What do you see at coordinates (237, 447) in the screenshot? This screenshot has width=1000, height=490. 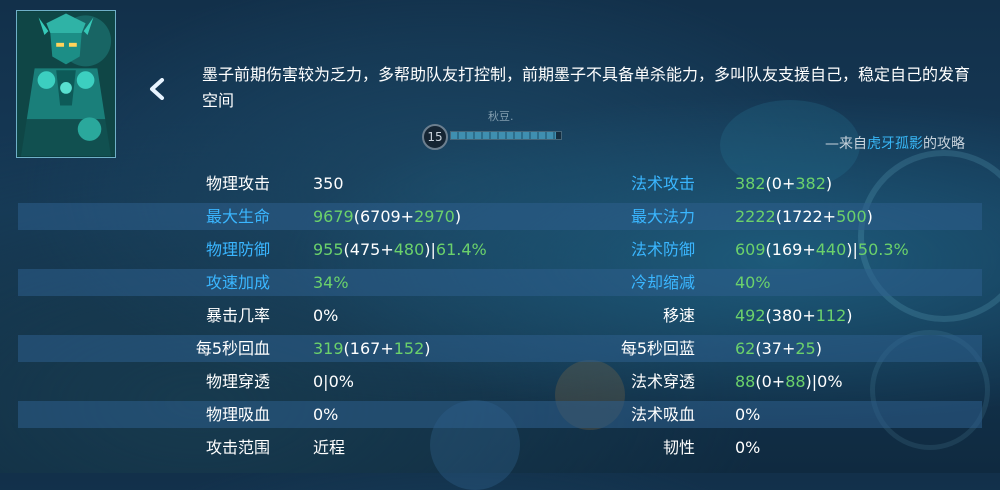 I see `stat-label: 攻击范围` at bounding box center [237, 447].